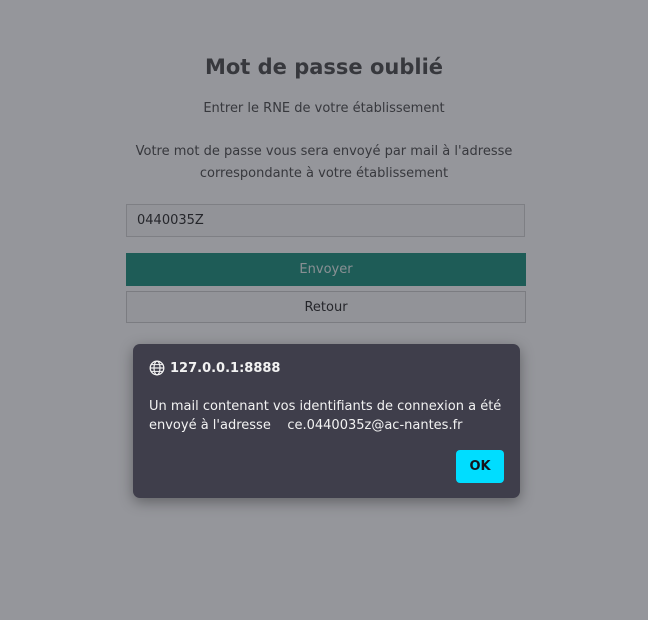 The height and width of the screenshot is (620, 648). I want to click on globe-icon, so click(157, 368).